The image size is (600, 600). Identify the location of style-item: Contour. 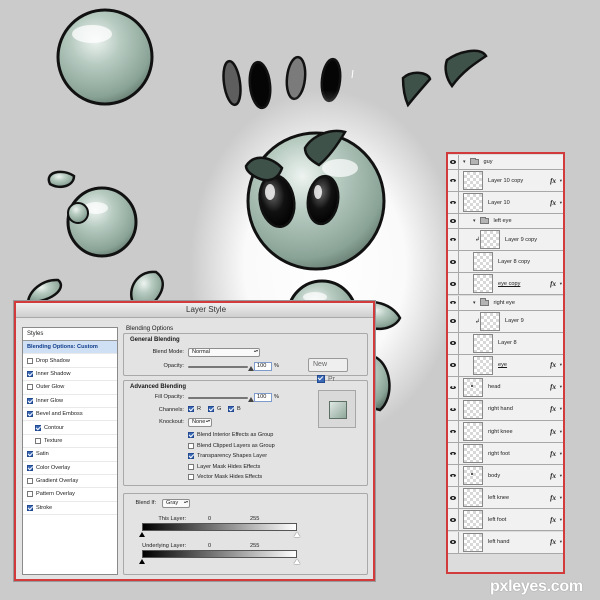
(70, 428).